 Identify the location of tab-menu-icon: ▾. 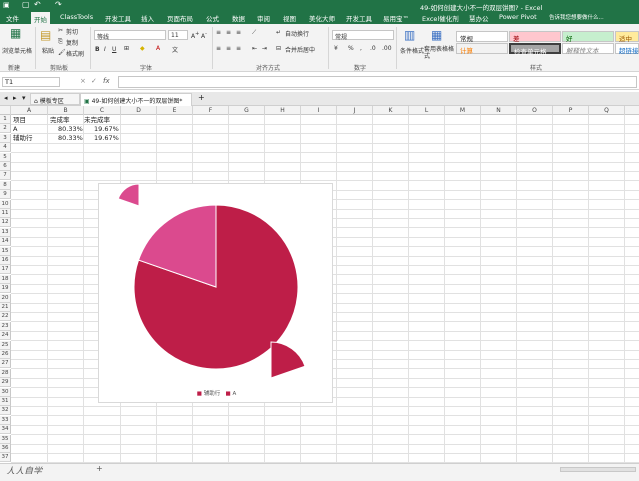
(24, 98).